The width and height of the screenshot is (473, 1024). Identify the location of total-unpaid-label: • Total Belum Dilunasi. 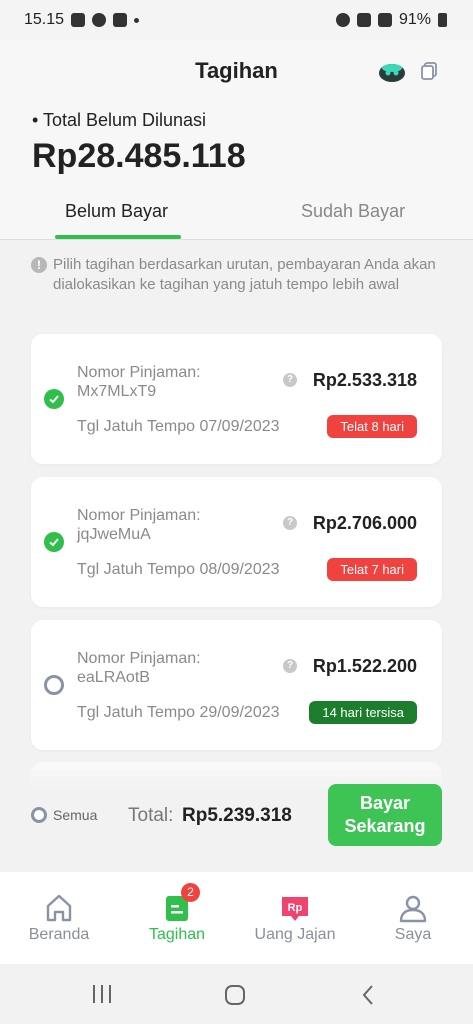
(119, 120).